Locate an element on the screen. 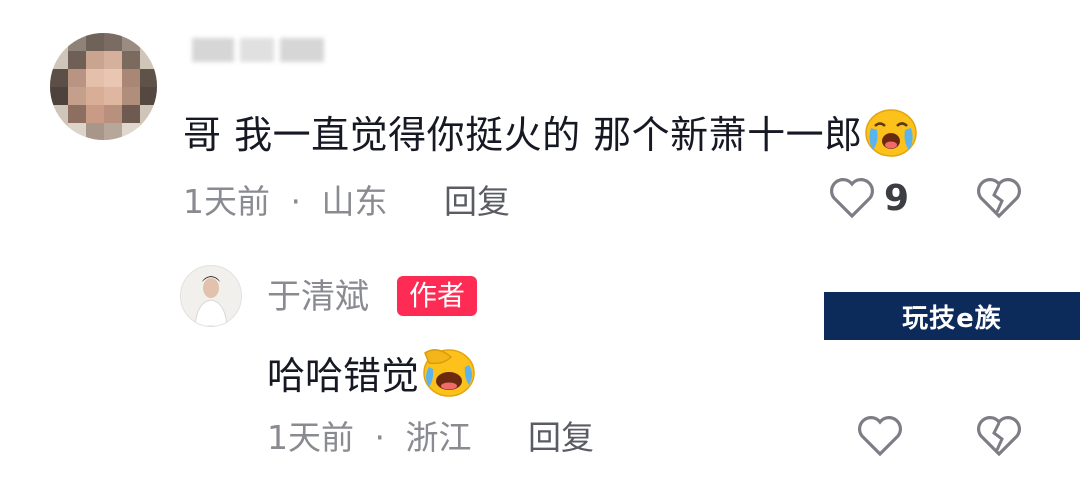 This screenshot has height=480, width=1080. reply-location: 浙江 is located at coordinates (438, 437).